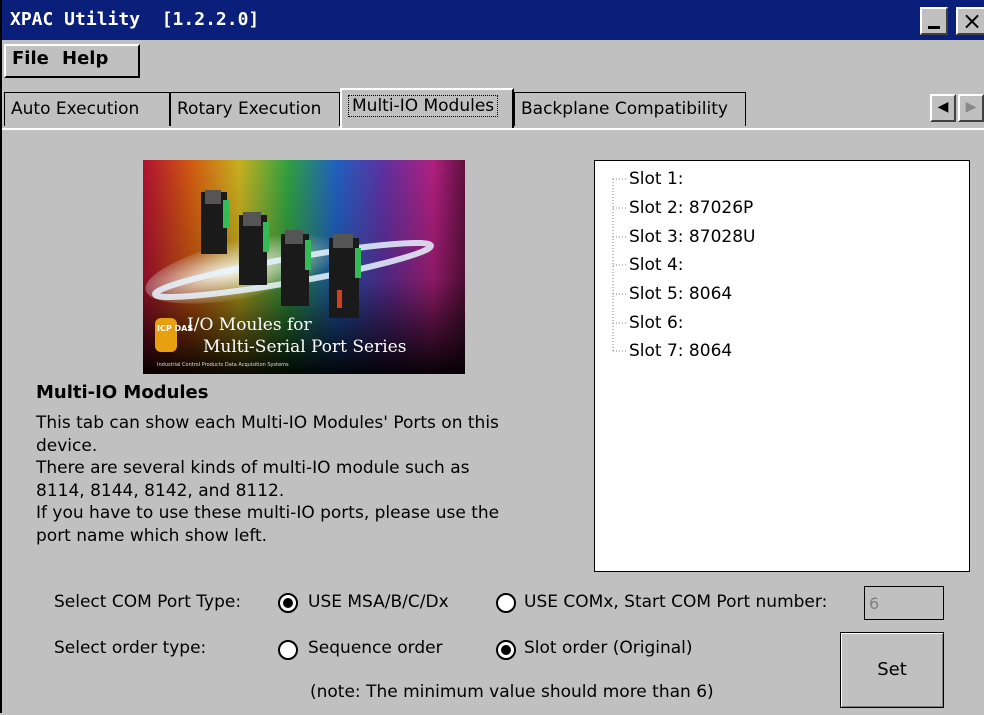 The image size is (984, 715). What do you see at coordinates (67, 445) in the screenshot?
I see `description-line: device.` at bounding box center [67, 445].